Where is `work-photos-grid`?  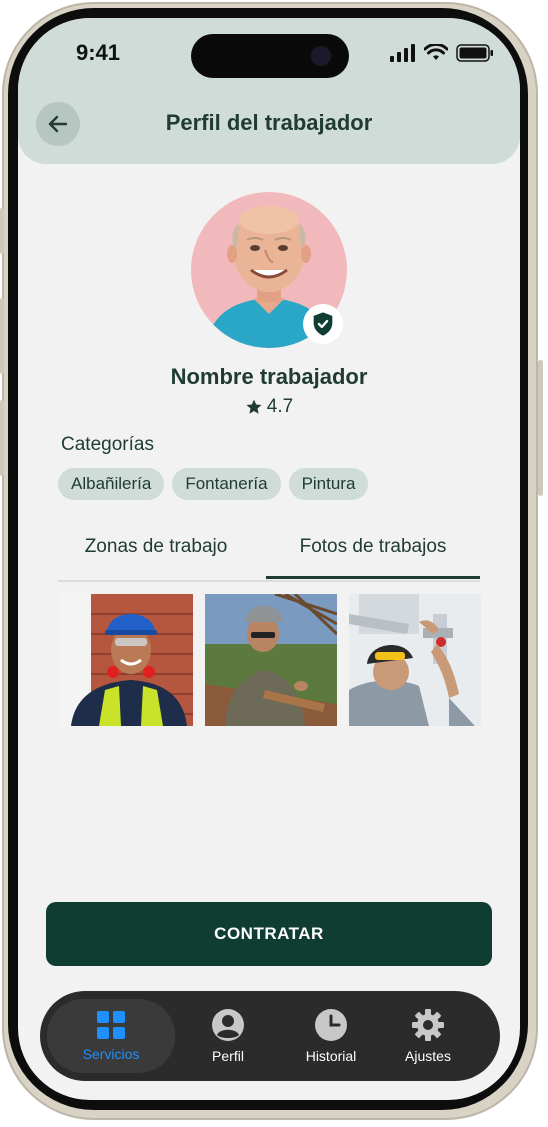
work-photos-grid is located at coordinates (271, 660).